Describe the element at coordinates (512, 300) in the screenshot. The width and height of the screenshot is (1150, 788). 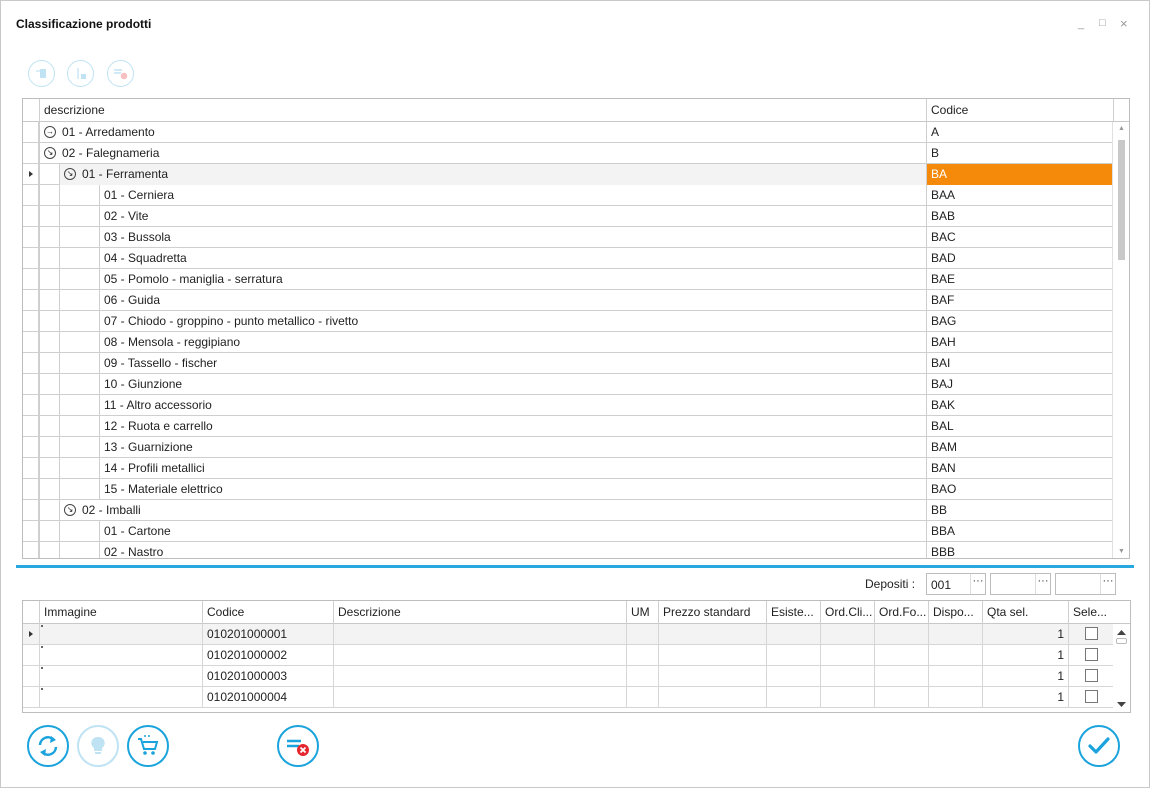
I see `tree-row-description-cell: 06 - Guida` at that location.